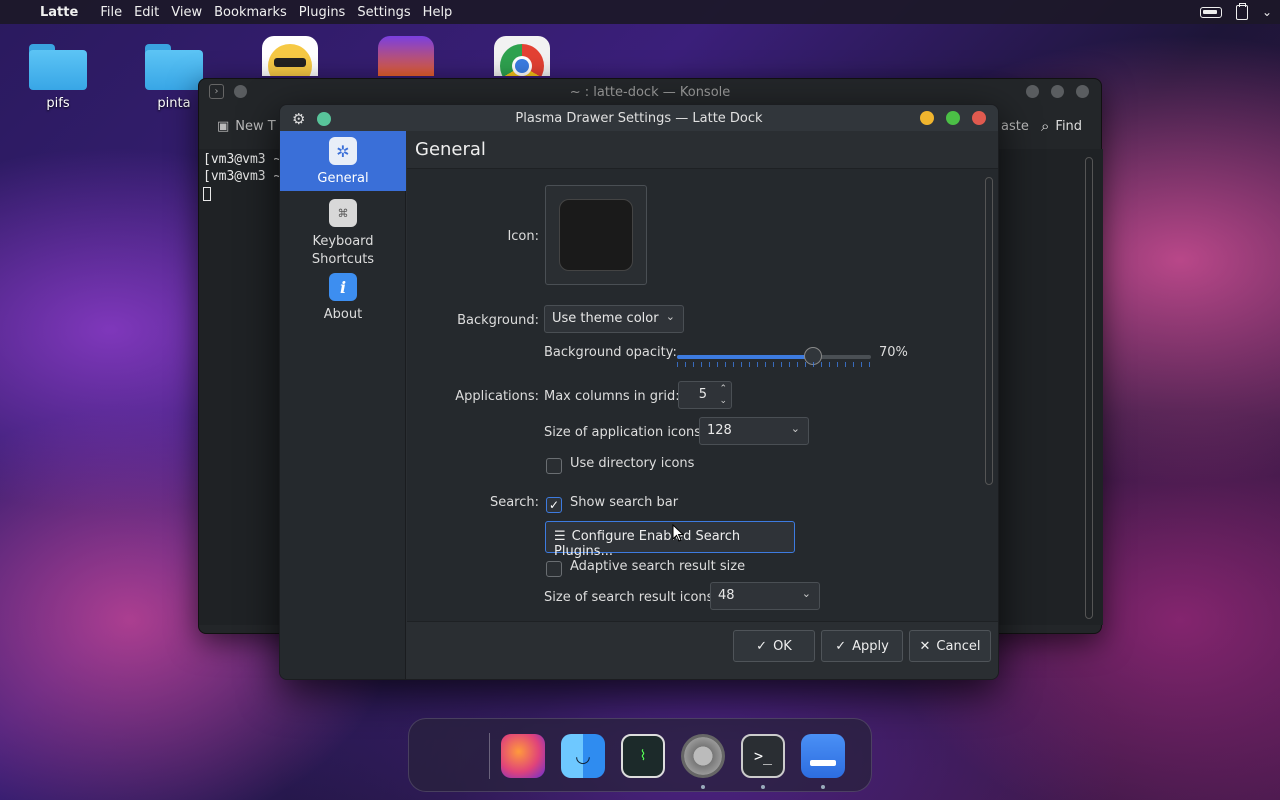 The width and height of the screenshot is (1280, 800). What do you see at coordinates (438, 12) in the screenshot?
I see `menu-help: Help` at bounding box center [438, 12].